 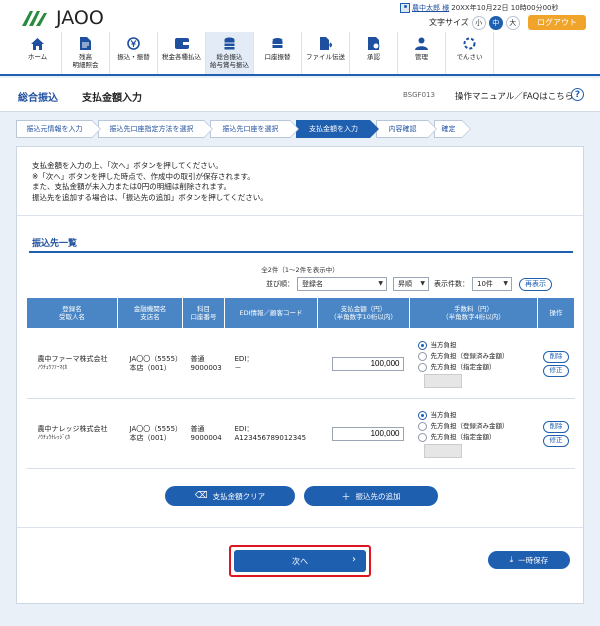 I want to click on menu-account-transfer: 口座振替, so click(x=278, y=53).